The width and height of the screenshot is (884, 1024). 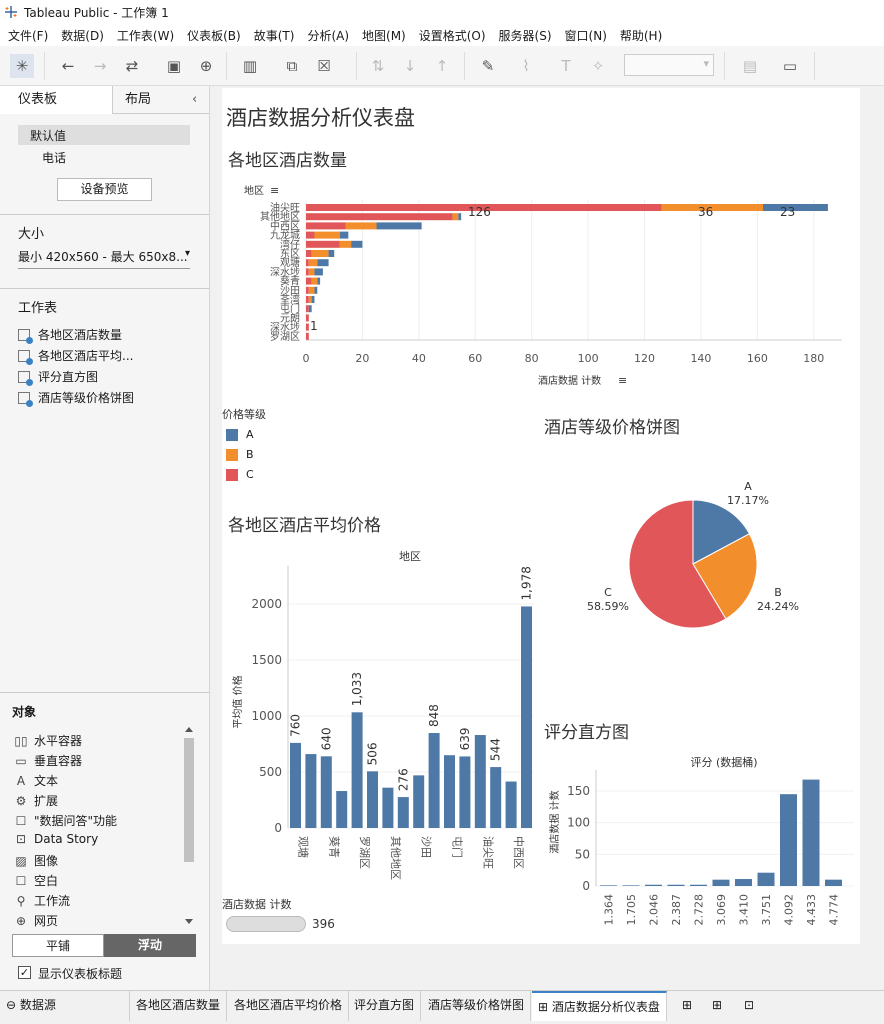 I want to click on device-preview-button: 设备预览, so click(x=104, y=189).